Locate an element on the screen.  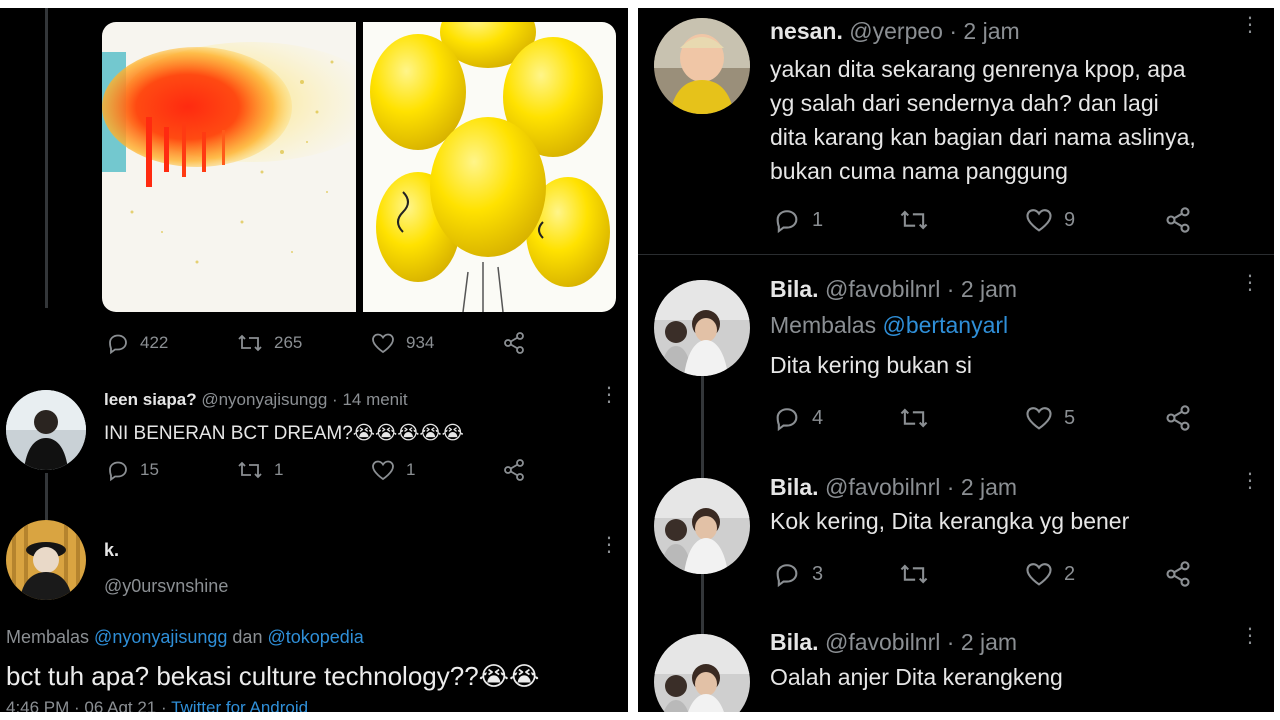
display-name: k. is located at coordinates (111, 550).